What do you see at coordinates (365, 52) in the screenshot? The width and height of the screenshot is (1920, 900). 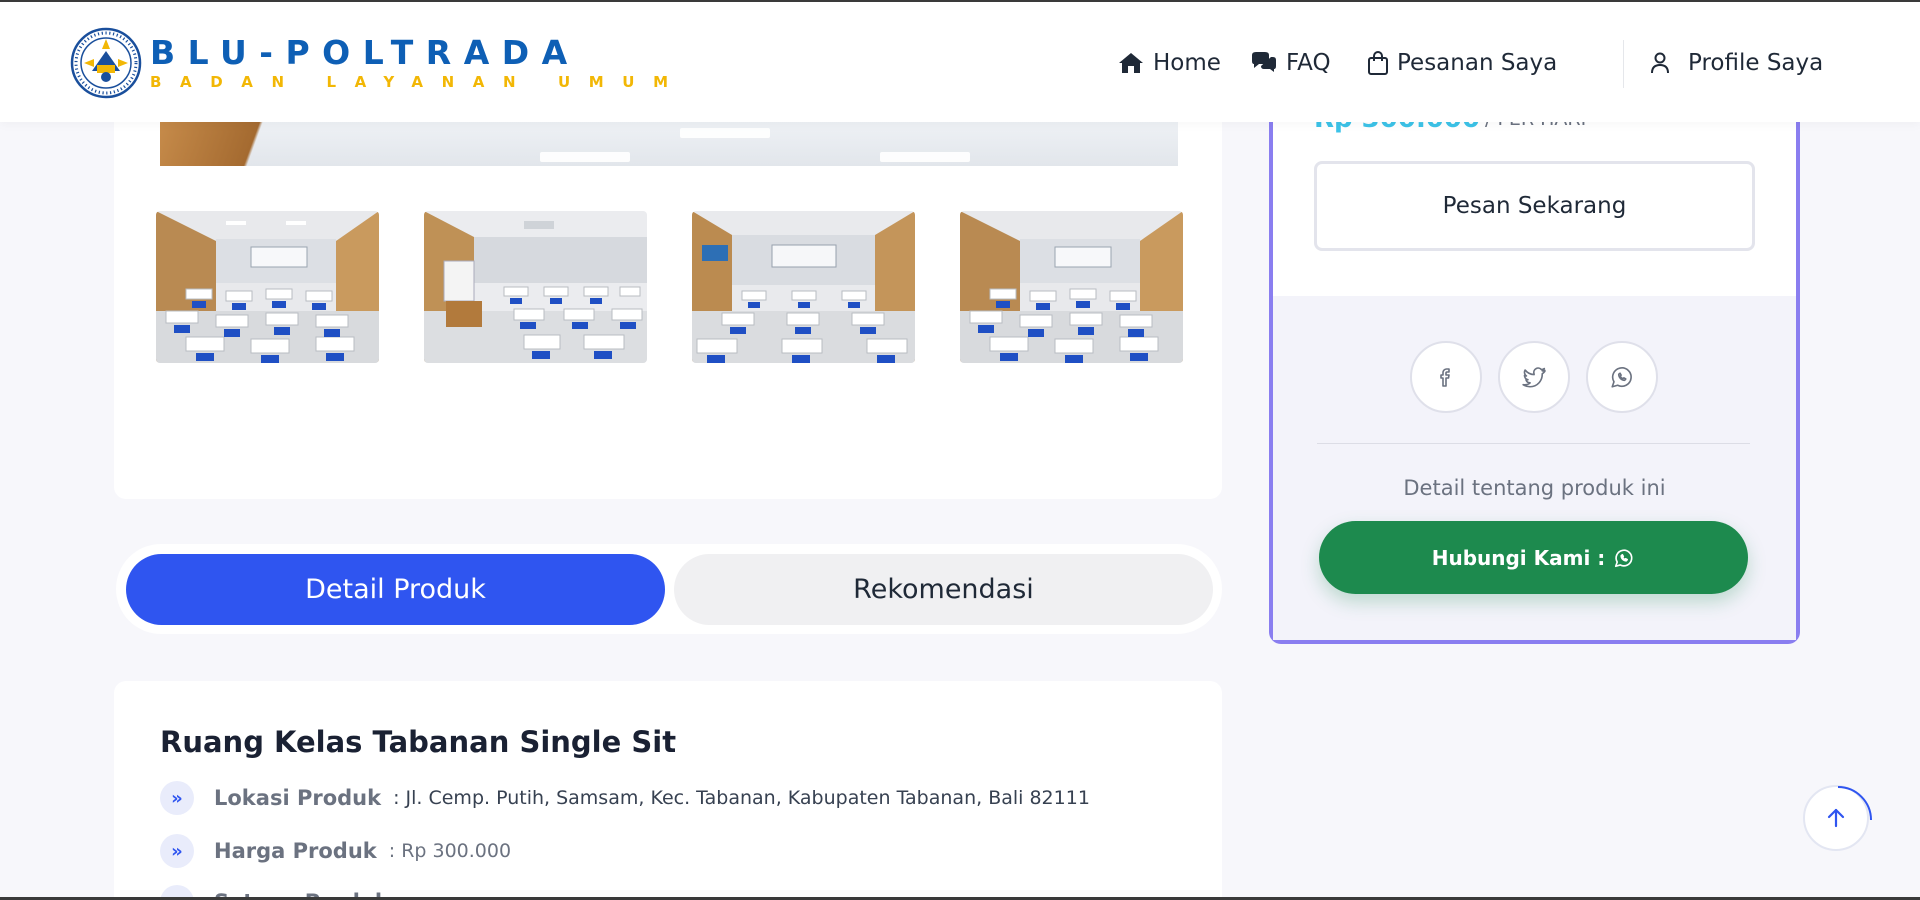 I see `logo-title: BLU-POLTRADA` at bounding box center [365, 52].